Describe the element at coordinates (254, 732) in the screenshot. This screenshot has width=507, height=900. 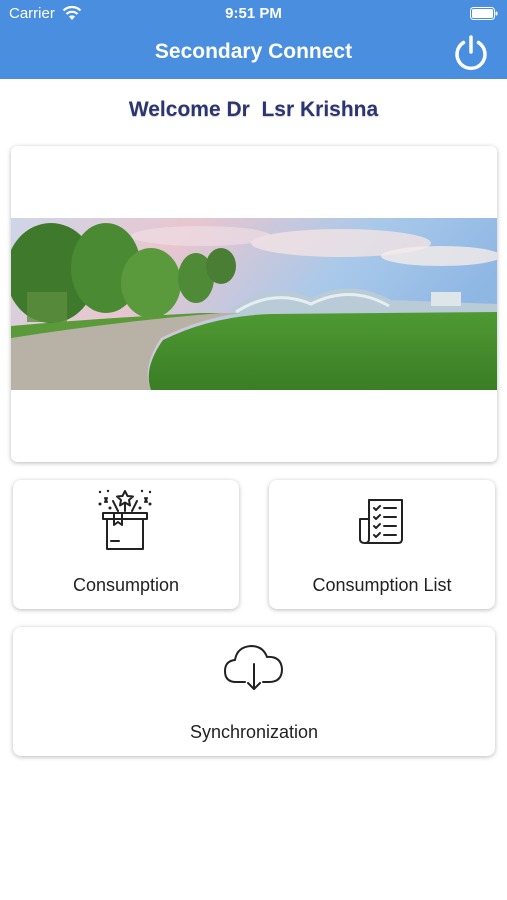
I see `synchronization-label: Synchronization` at that location.